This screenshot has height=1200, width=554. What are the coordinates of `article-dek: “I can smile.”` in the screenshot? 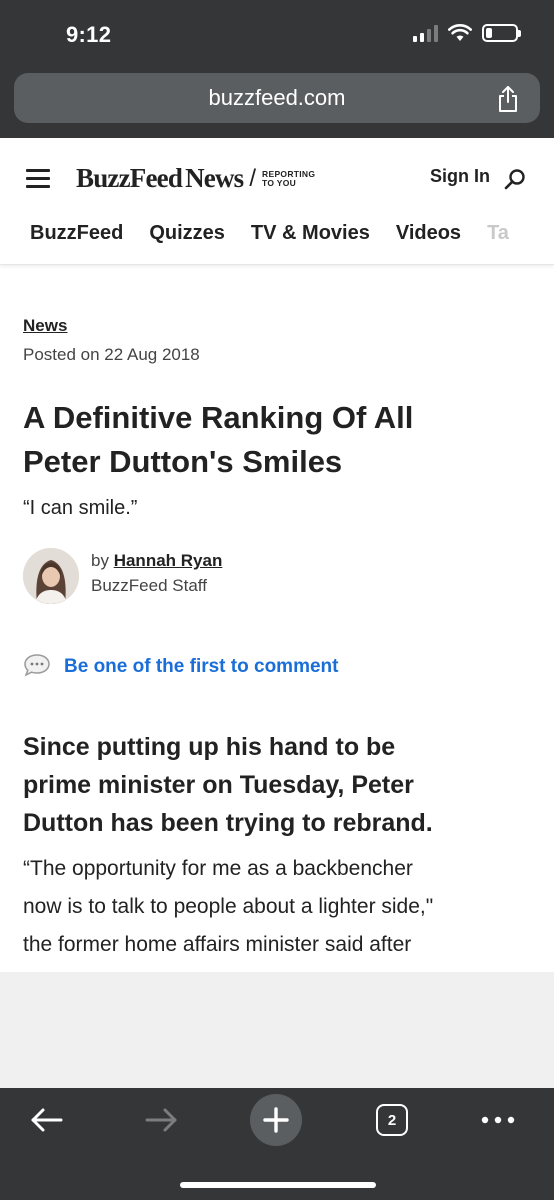 It's located at (80, 508).